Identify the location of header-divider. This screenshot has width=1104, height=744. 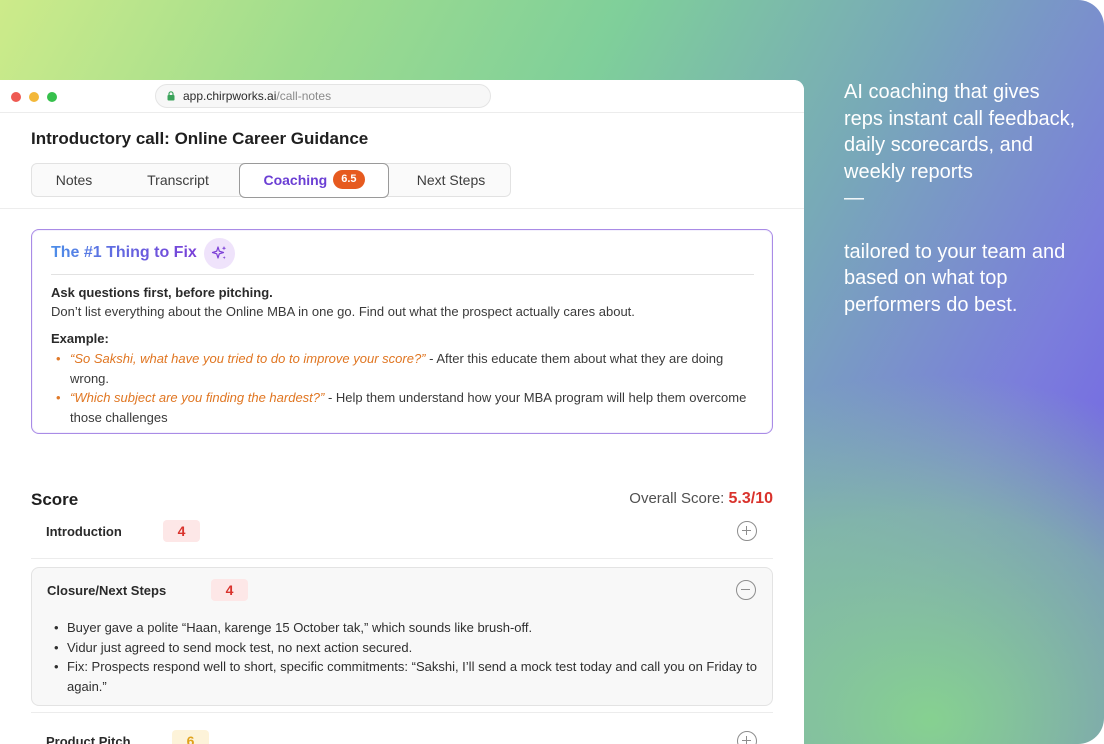
(402, 208).